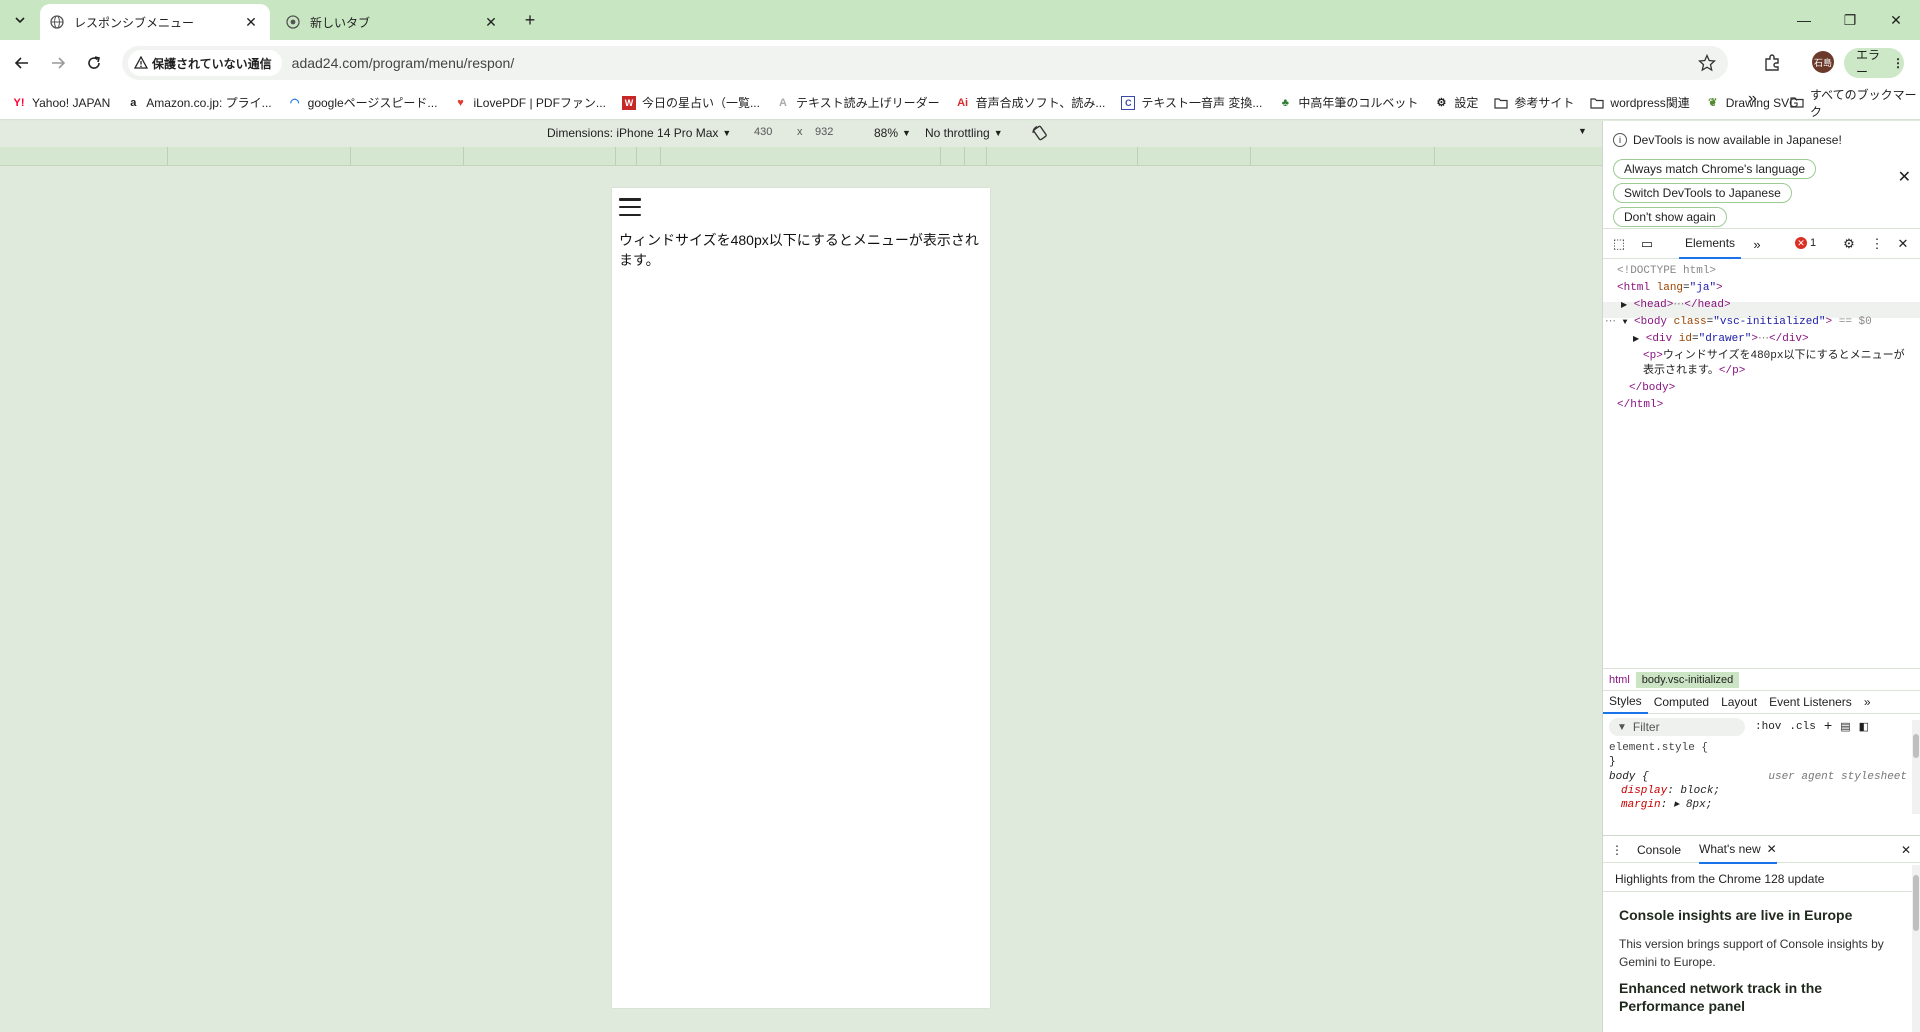 This screenshot has width=1920, height=1032. Describe the element at coordinates (1670, 791) in the screenshot. I see `style-prop-display: display: block;` at that location.